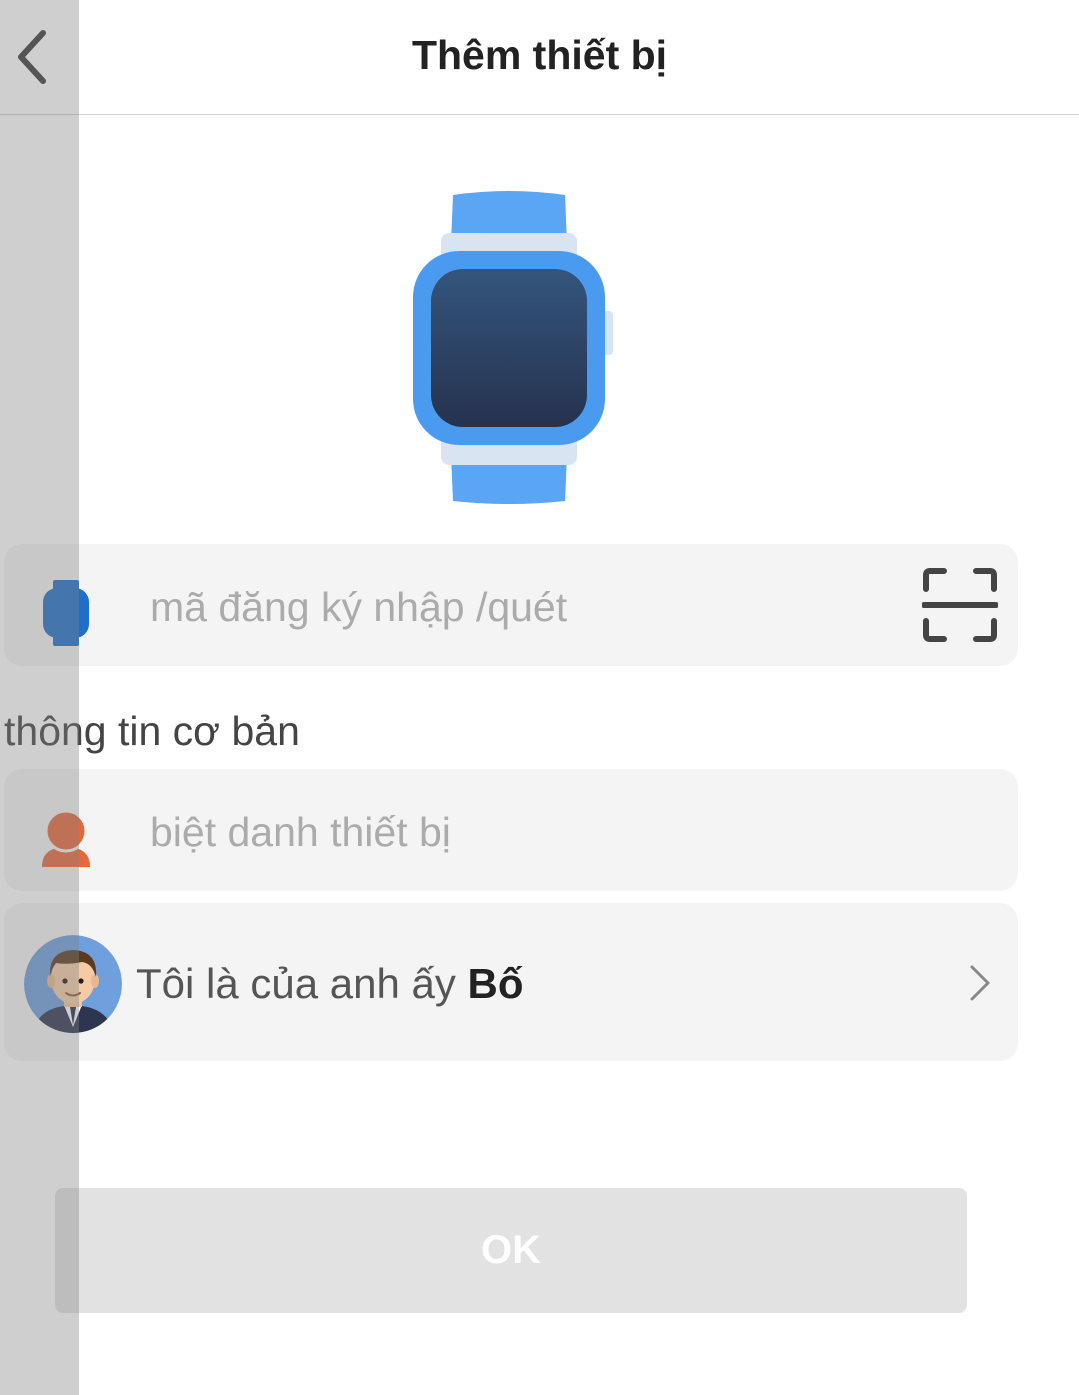 The height and width of the screenshot is (1395, 1079). I want to click on chevron-left-icon, so click(32, 57).